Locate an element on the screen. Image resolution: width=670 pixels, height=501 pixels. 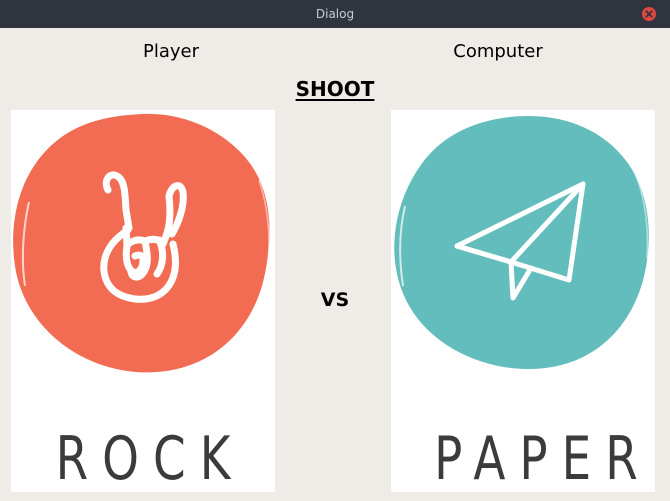
computer-label: Computer is located at coordinates (498, 51).